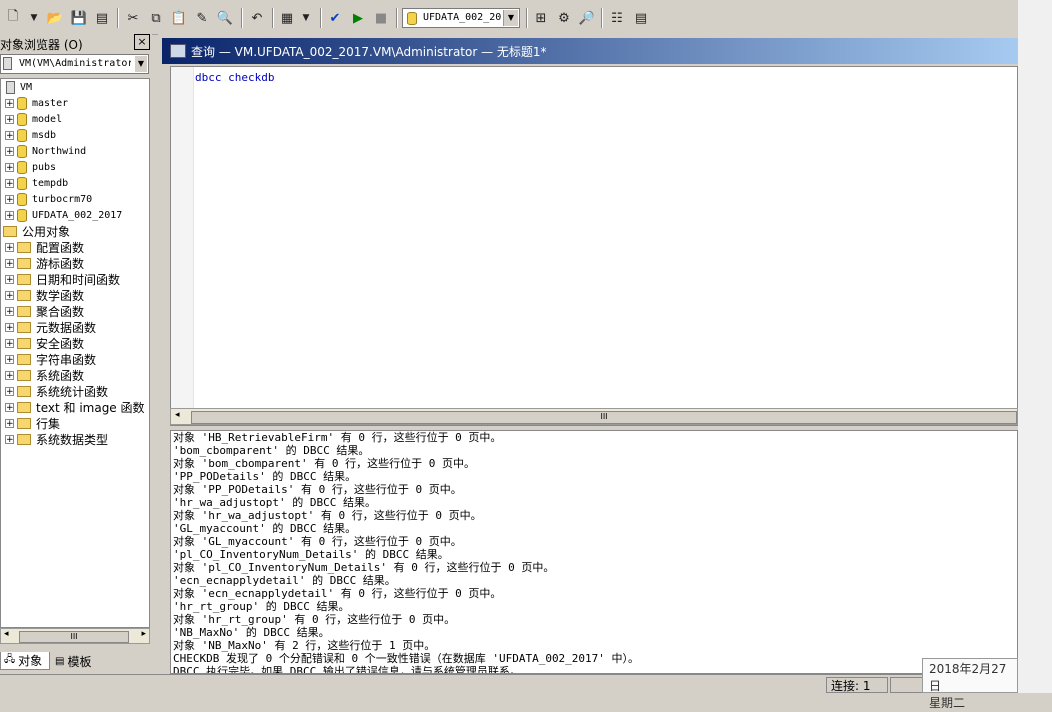  Describe the element at coordinates (32, 423) in the screenshot. I see `tree-node-function-group: + 行集` at that location.